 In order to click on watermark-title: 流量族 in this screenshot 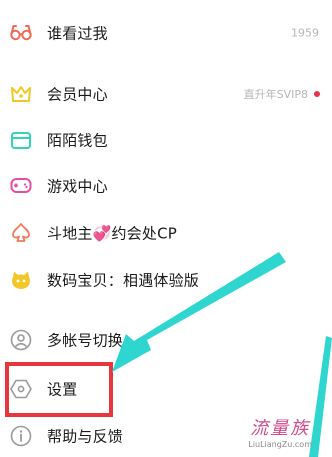, I will do `click(280, 428)`.